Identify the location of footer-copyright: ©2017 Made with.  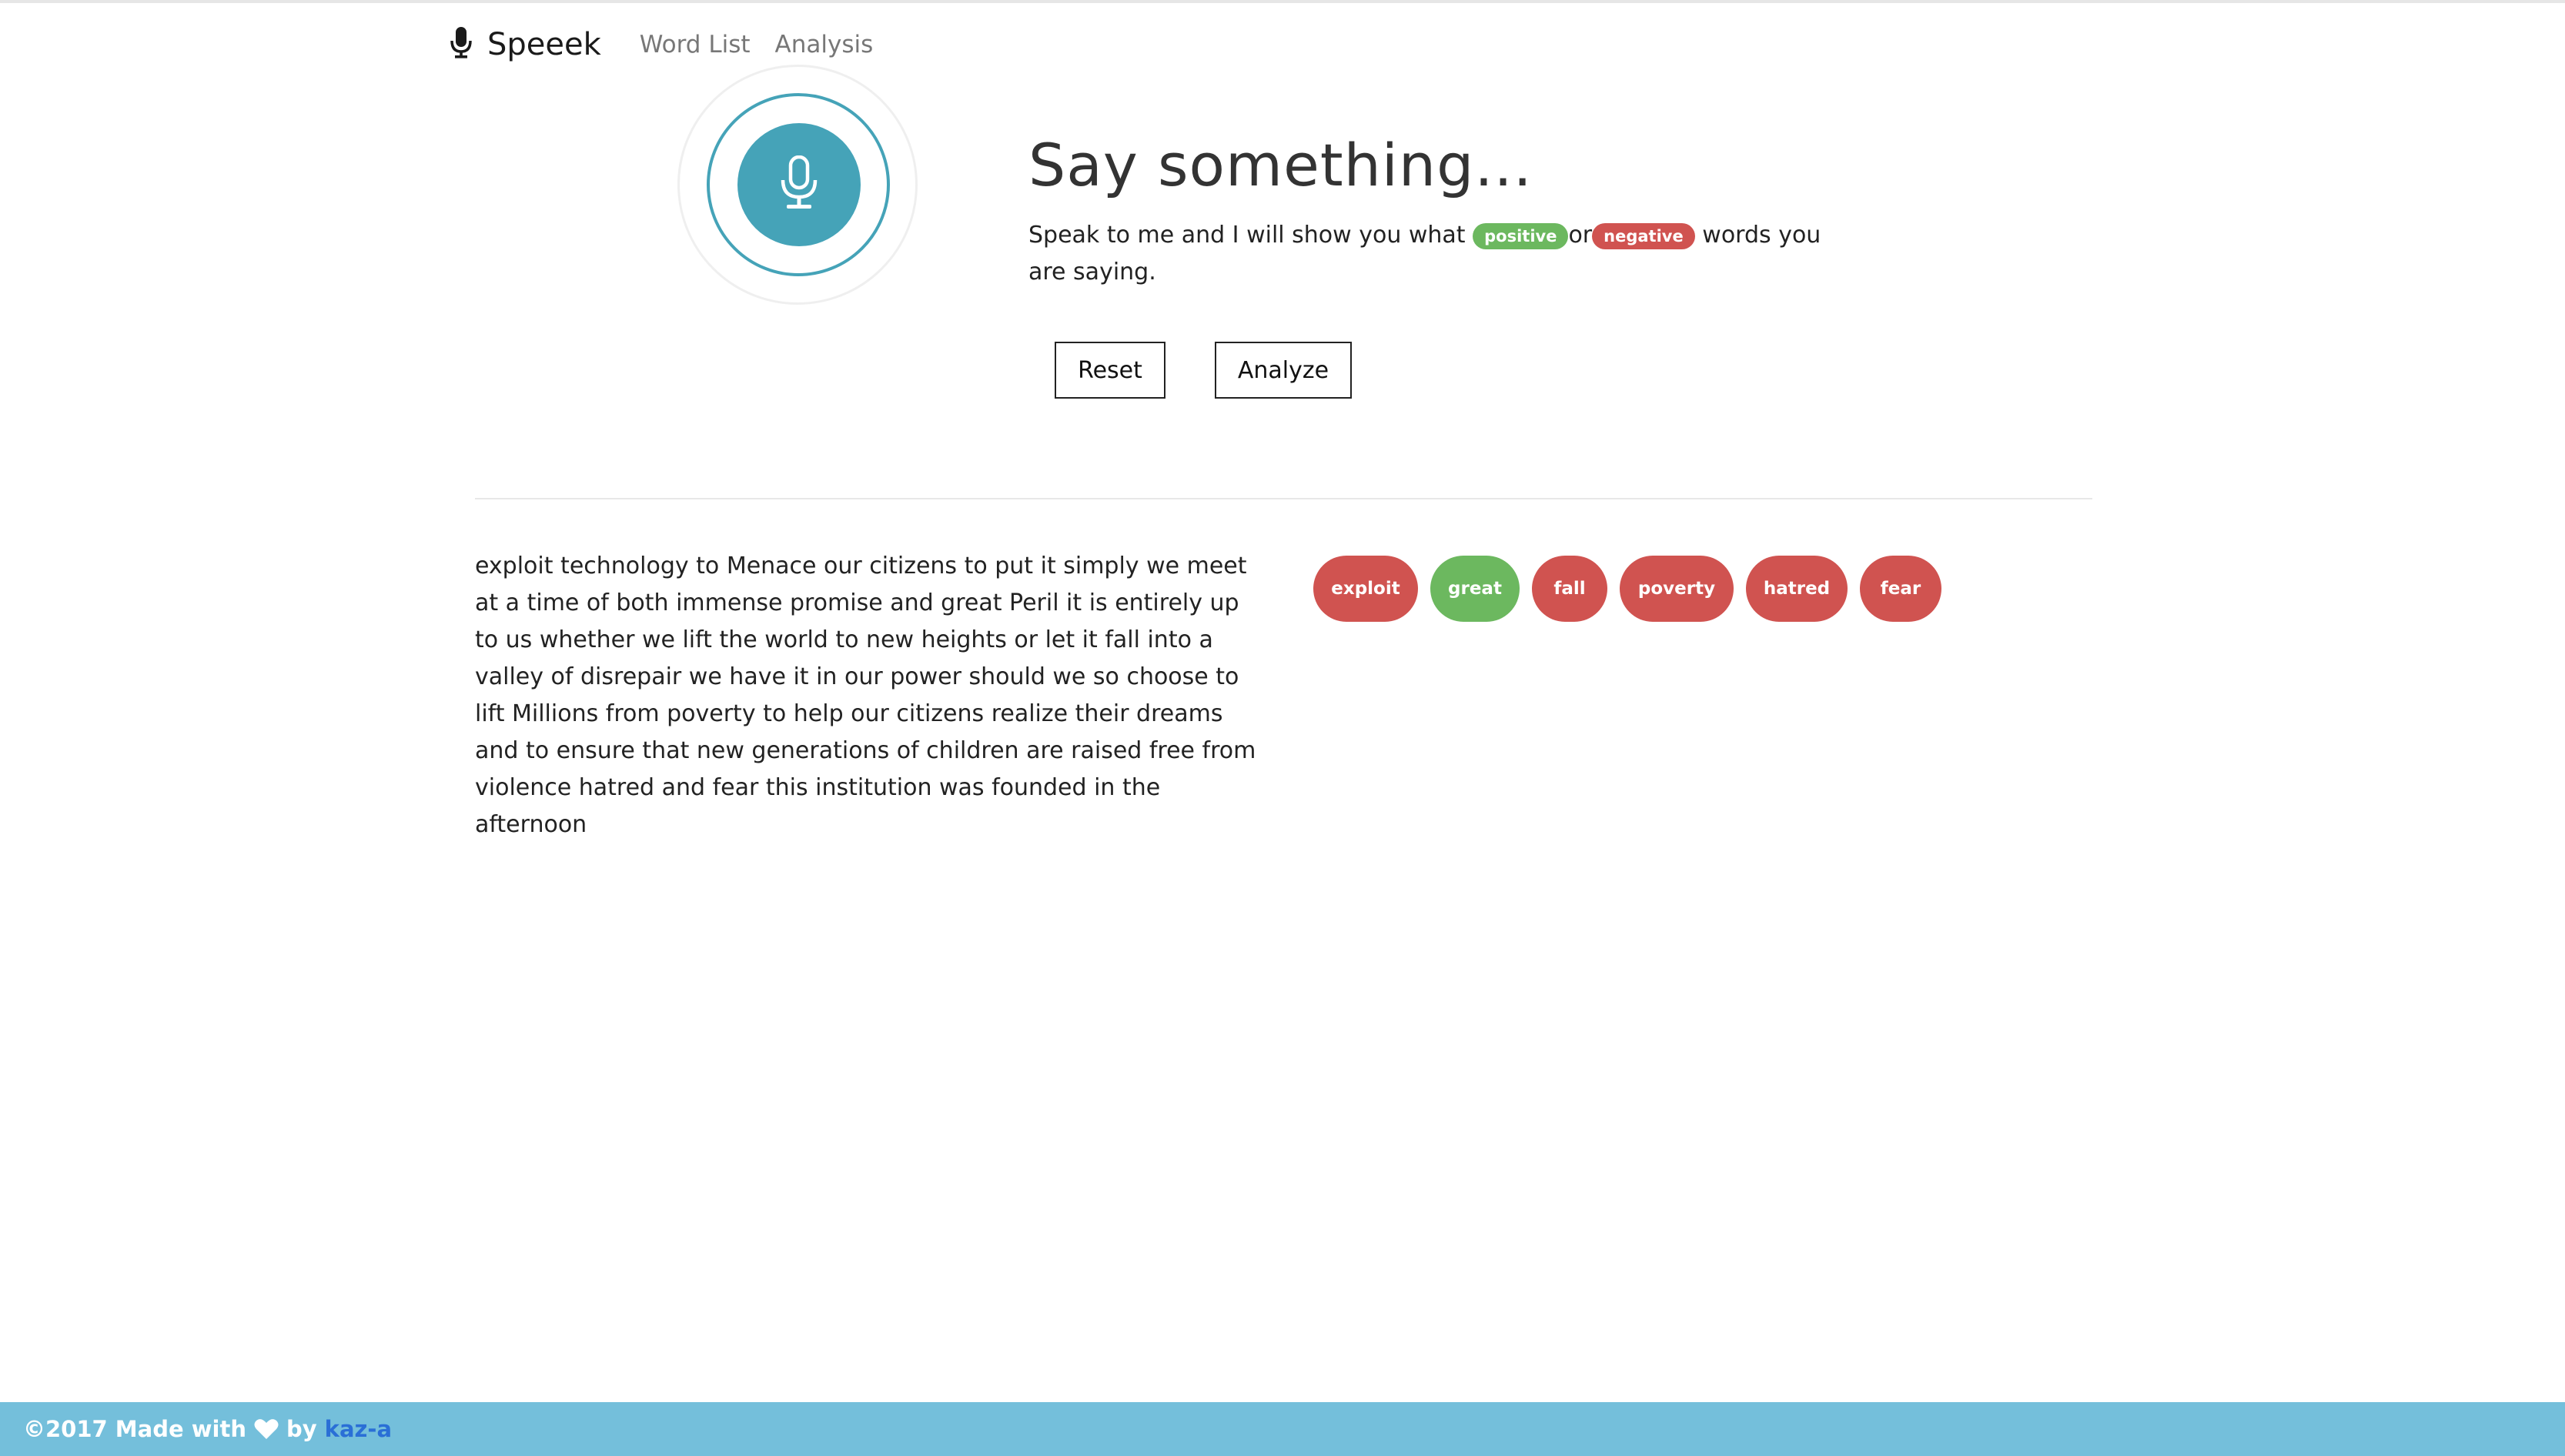
(134, 1429).